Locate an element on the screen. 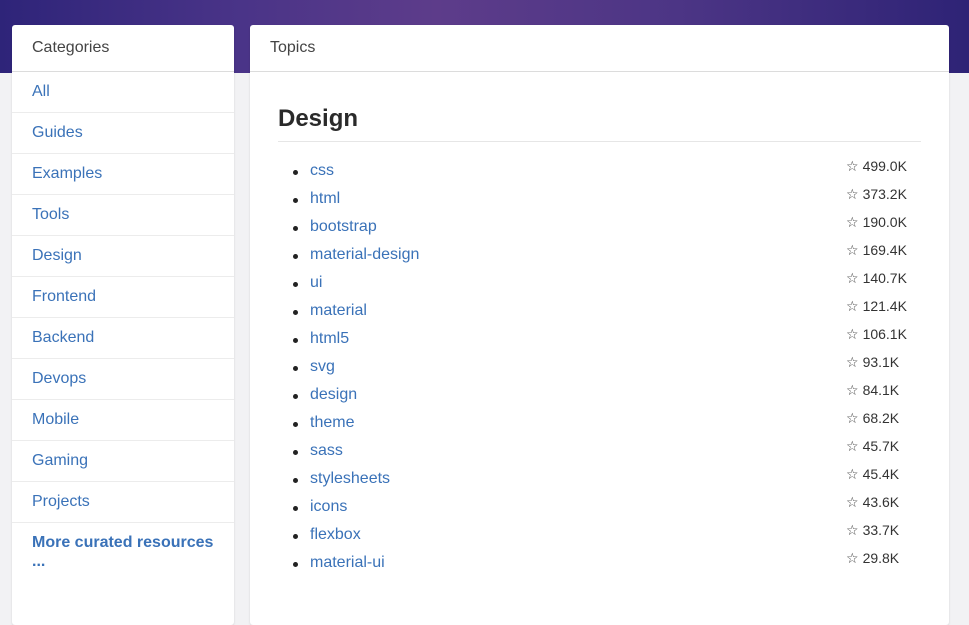 This screenshot has height=625, width=969. topic-row: flexbox ☆ 33.7K is located at coordinates (599, 536).